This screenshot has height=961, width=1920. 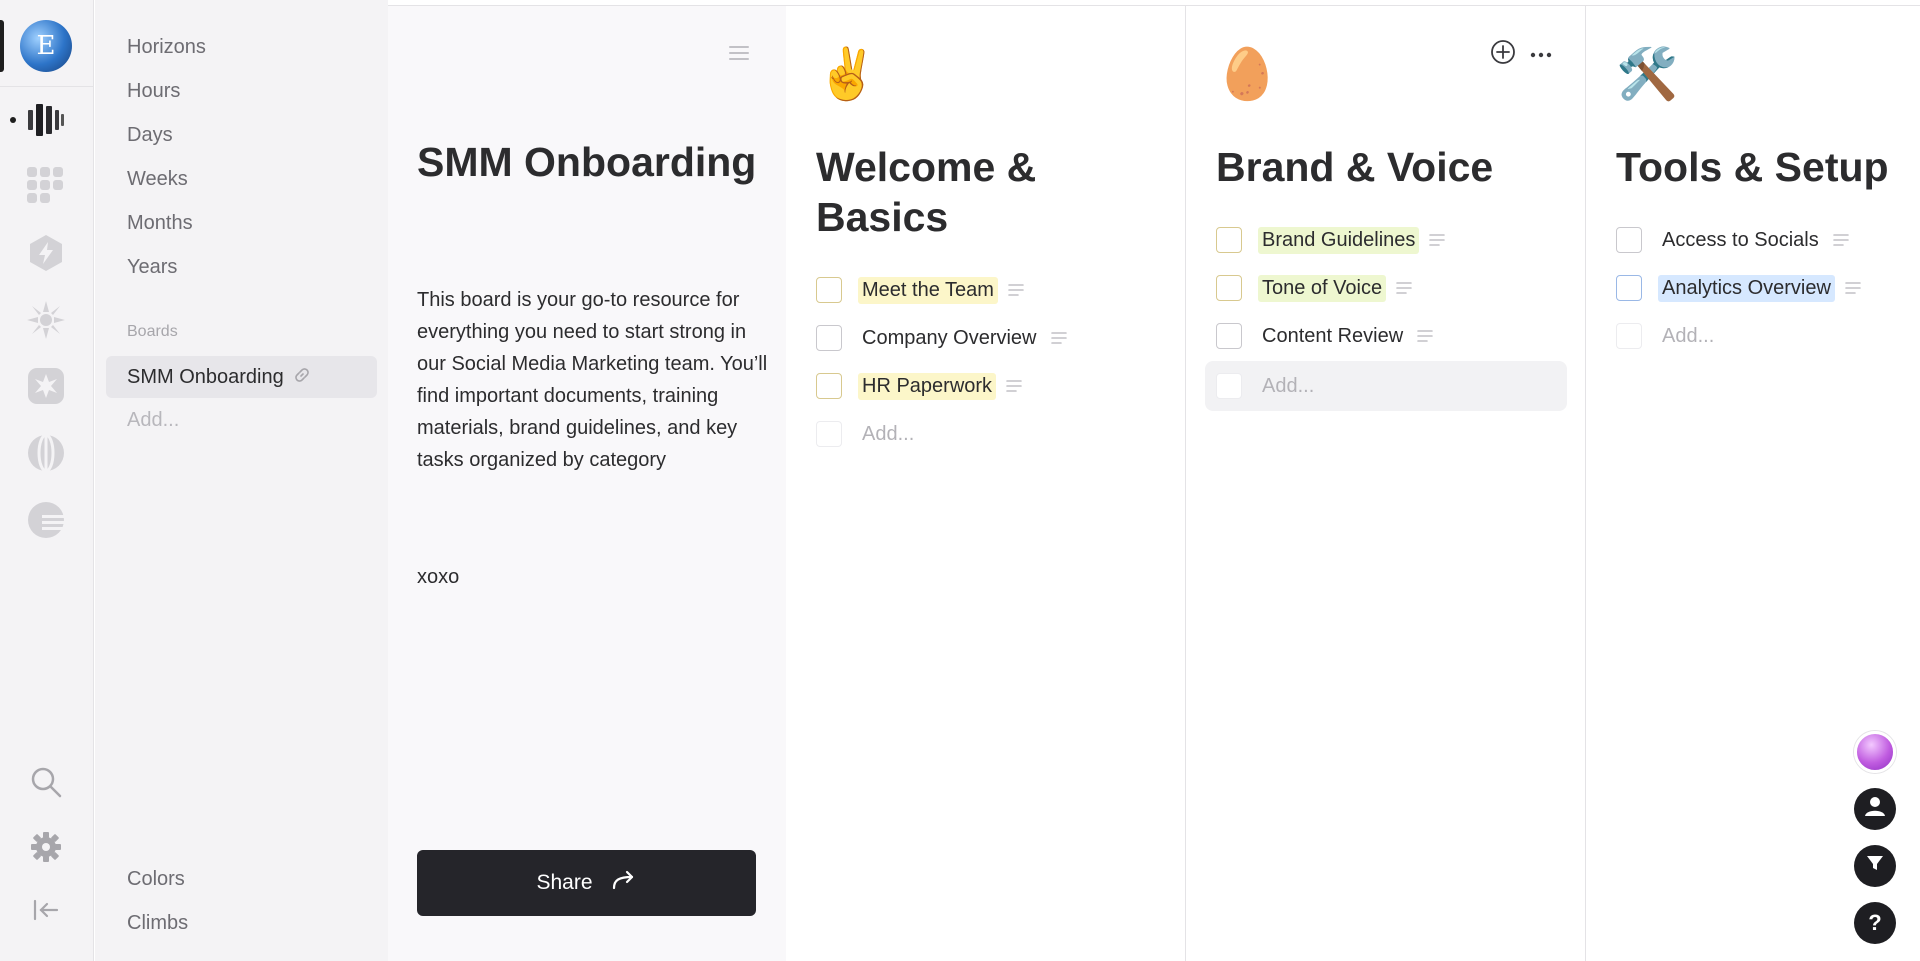 I want to click on task-label: Content Review, so click(x=1333, y=335).